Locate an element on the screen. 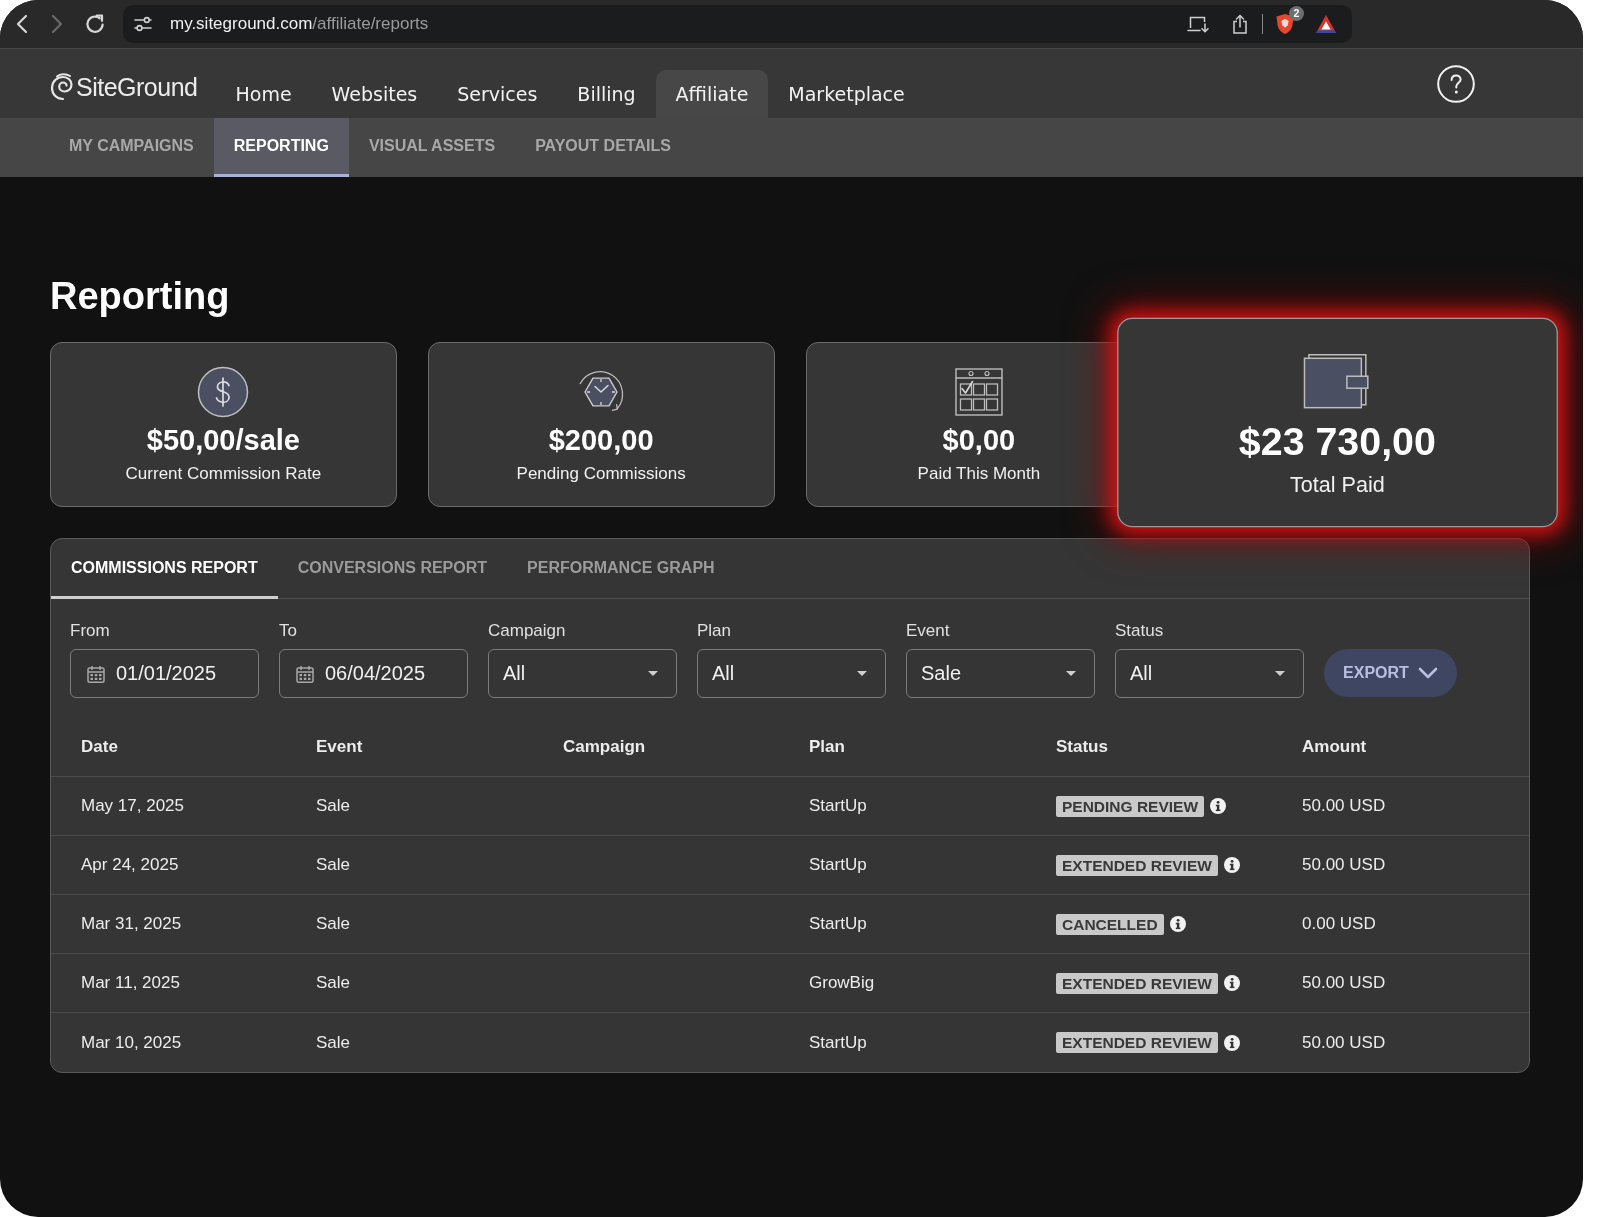 The height and width of the screenshot is (1217, 1600). column-header: Date is located at coordinates (99, 747).